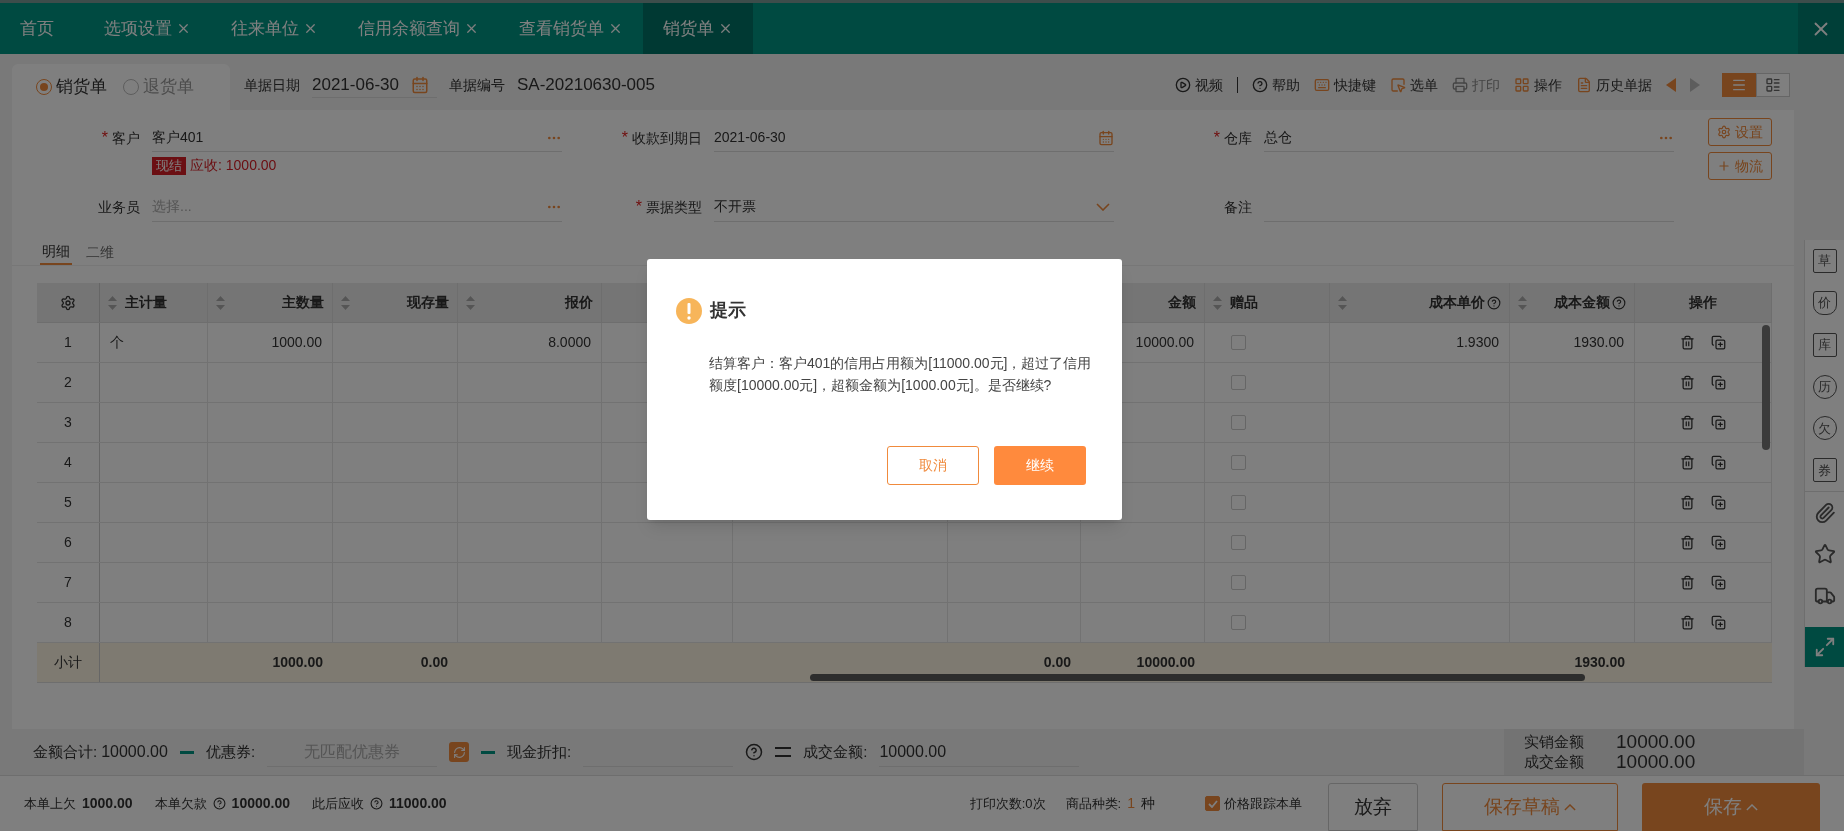 This screenshot has width=1844, height=831. What do you see at coordinates (1373, 807) in the screenshot?
I see `discard-button: 放弃` at bounding box center [1373, 807].